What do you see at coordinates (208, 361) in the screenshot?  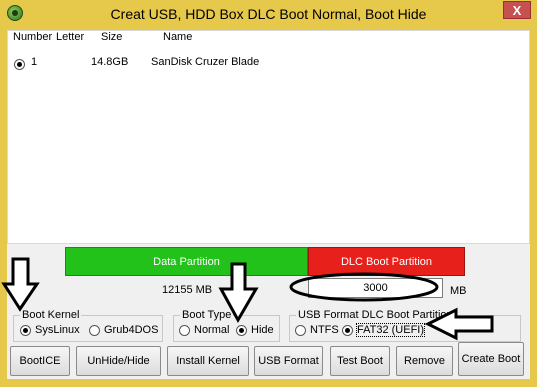 I see `install-kernel-button: Install Kernel` at bounding box center [208, 361].